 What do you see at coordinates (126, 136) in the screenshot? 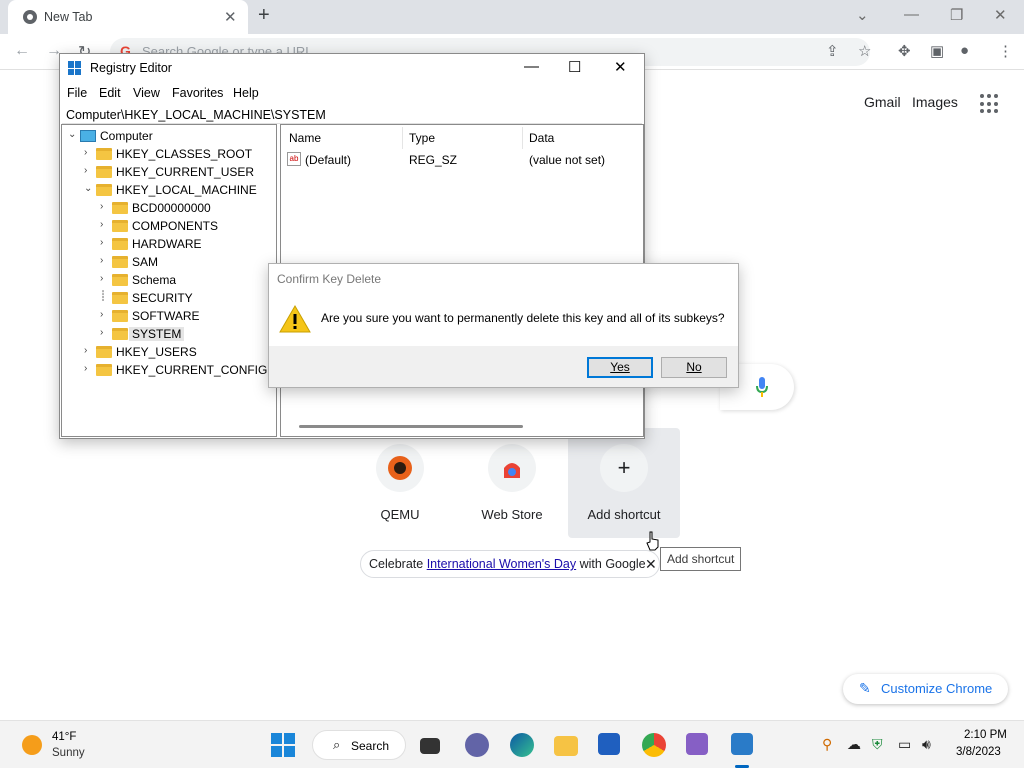
I see `tree-node-label: Computer` at bounding box center [126, 136].